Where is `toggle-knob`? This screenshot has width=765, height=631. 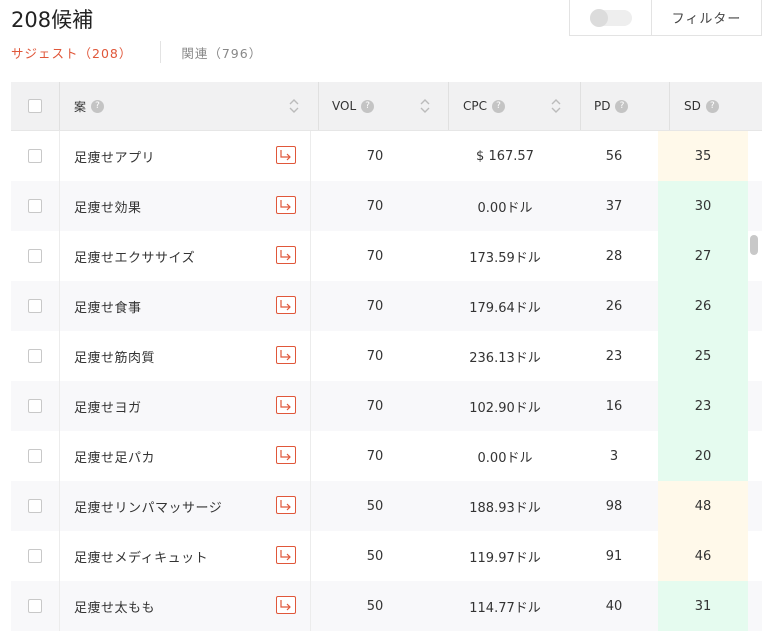
toggle-knob is located at coordinates (598, 17).